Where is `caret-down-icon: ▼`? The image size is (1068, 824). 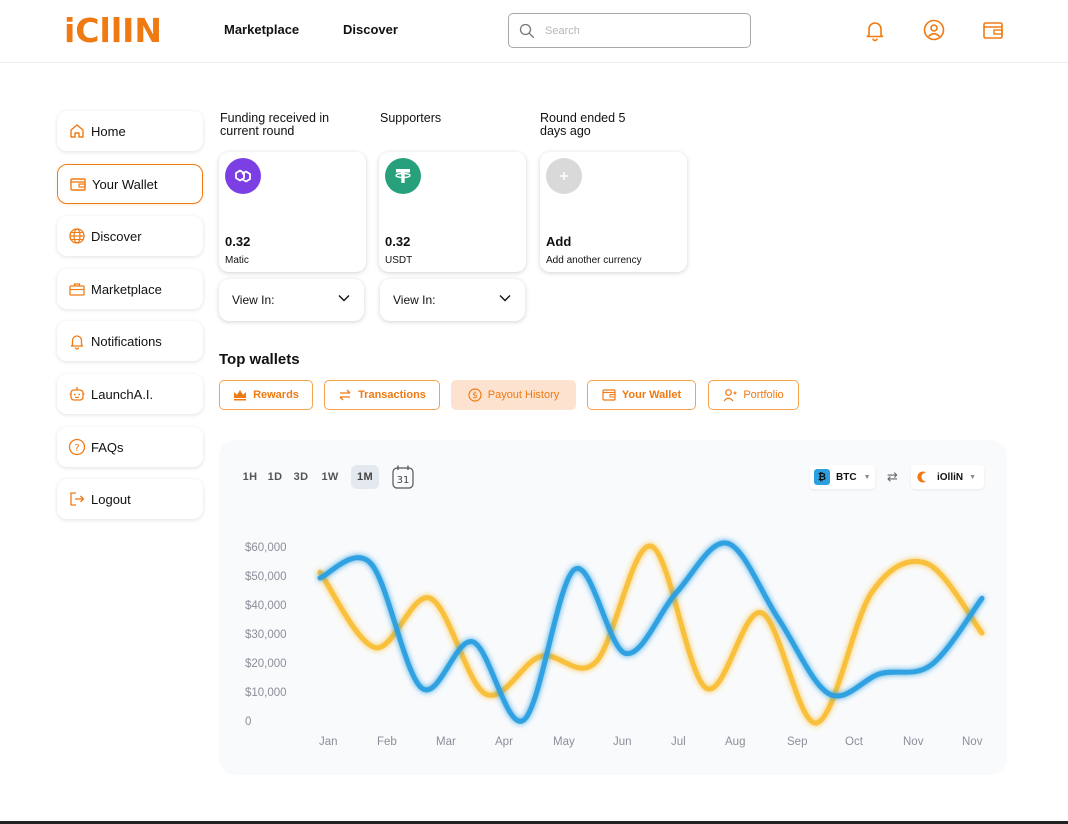 caret-down-icon: ▼ is located at coordinates (867, 477).